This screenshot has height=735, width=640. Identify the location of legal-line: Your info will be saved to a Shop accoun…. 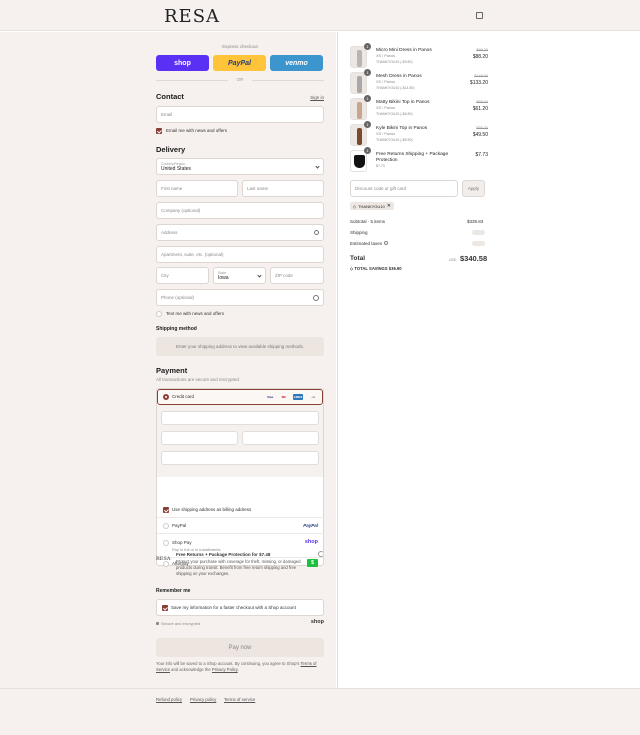
(228, 663).